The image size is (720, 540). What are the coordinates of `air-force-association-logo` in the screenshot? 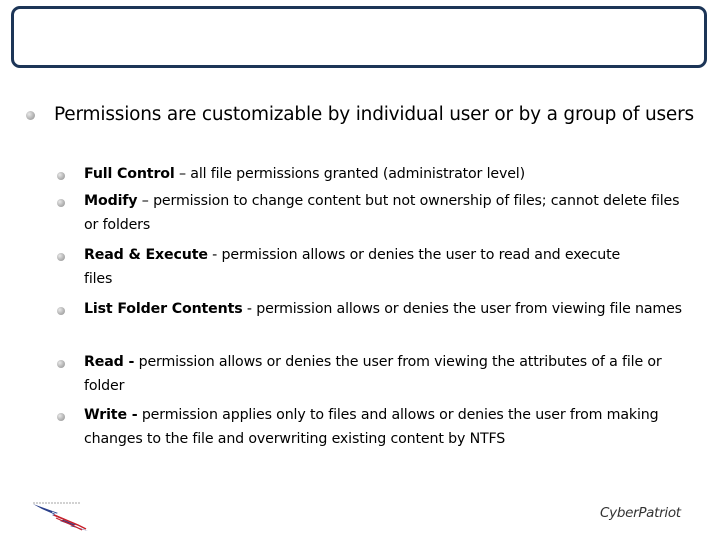 It's located at (60, 516).